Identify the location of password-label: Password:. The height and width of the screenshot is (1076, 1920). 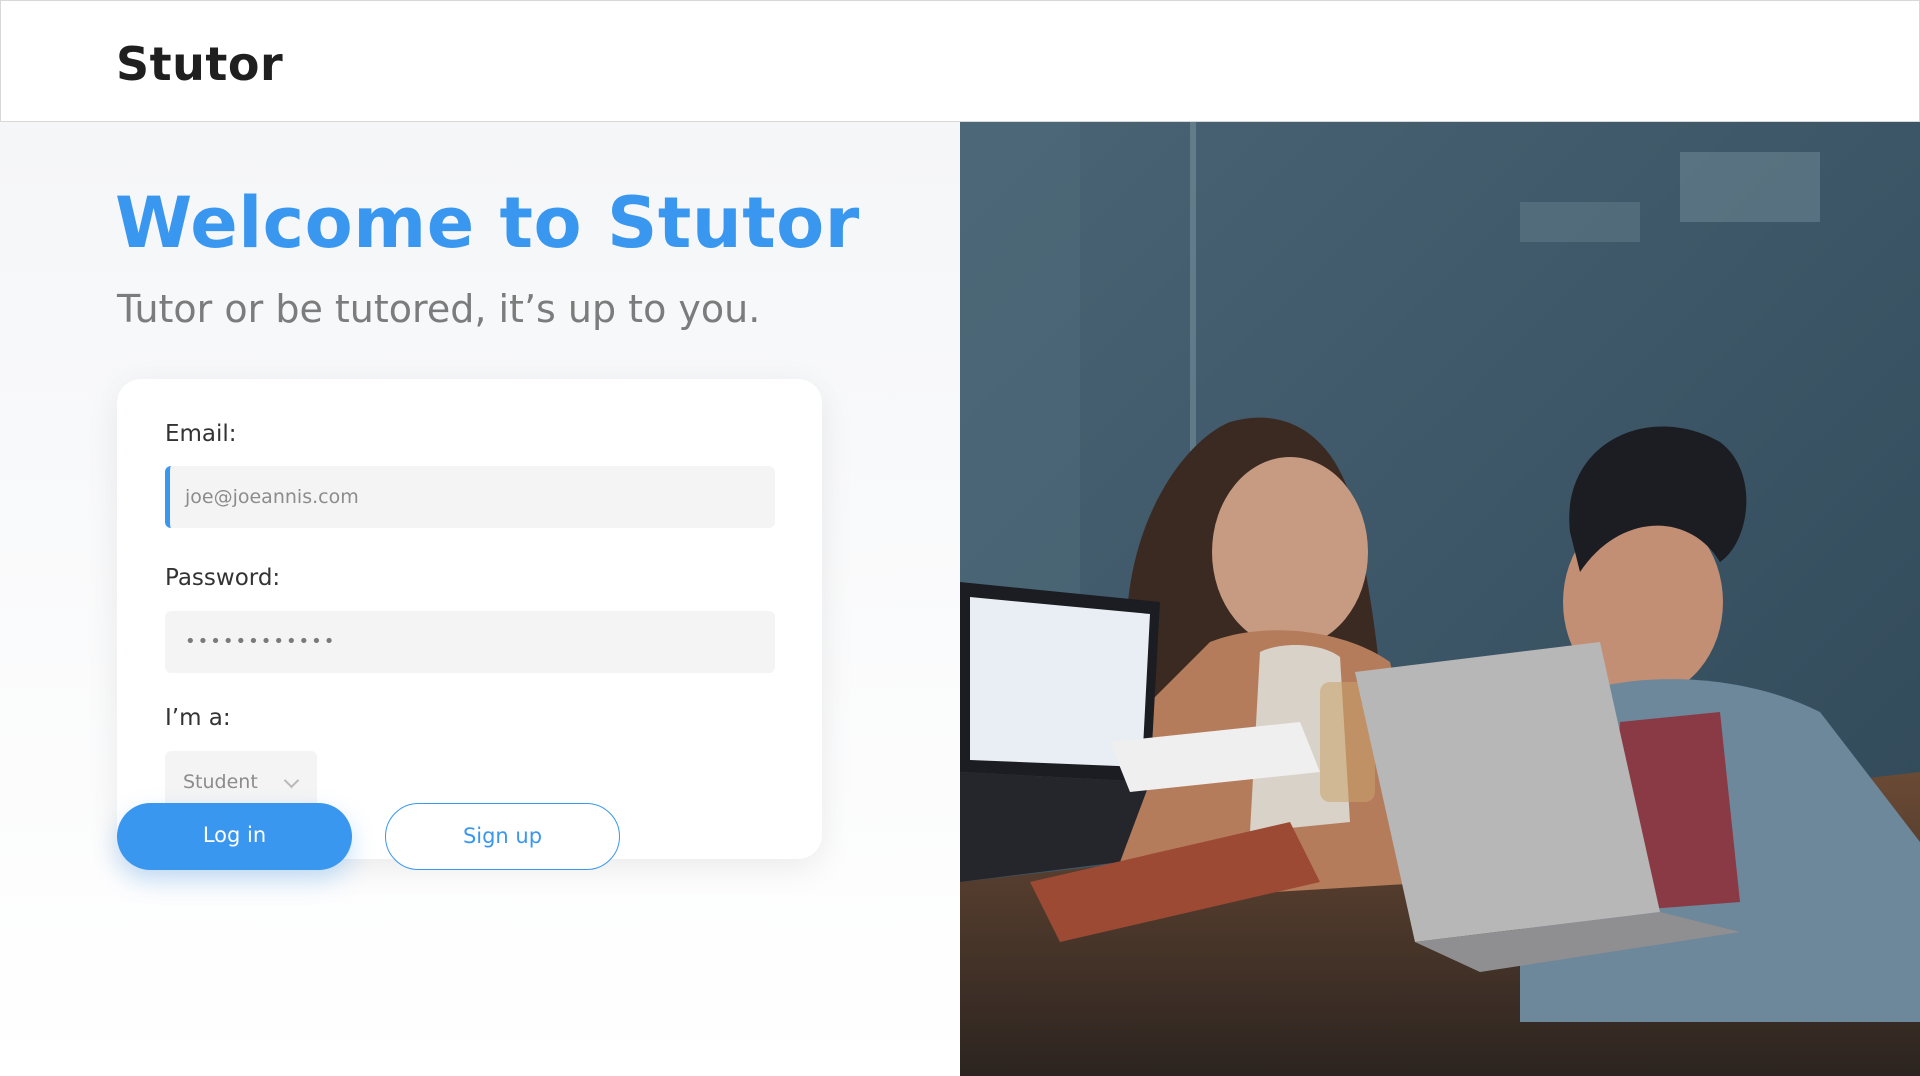
(223, 578).